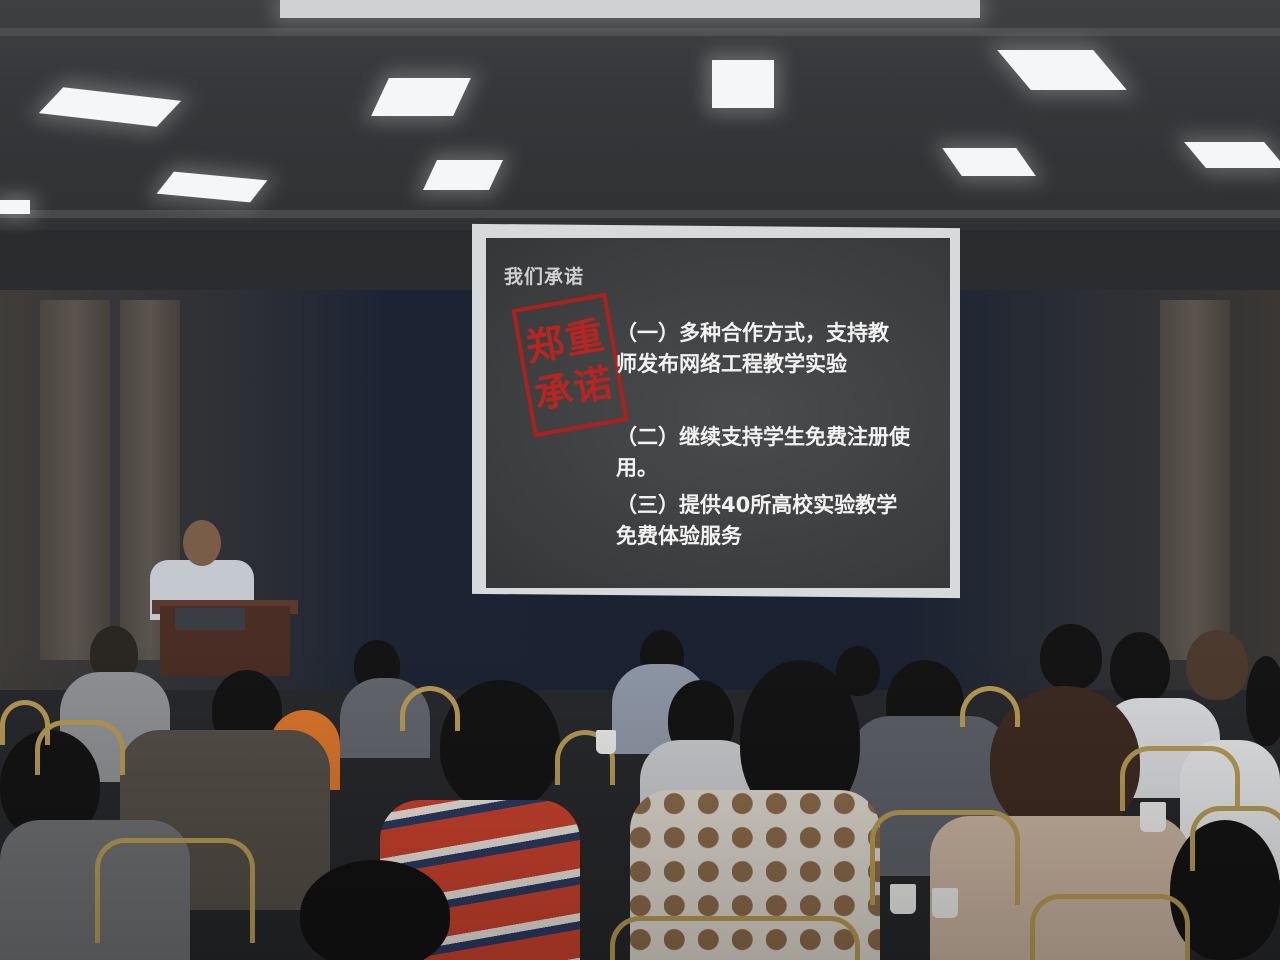  What do you see at coordinates (752, 333) in the screenshot?
I see `slide-item-1-line-1: （一）多种合作方式，支持教` at bounding box center [752, 333].